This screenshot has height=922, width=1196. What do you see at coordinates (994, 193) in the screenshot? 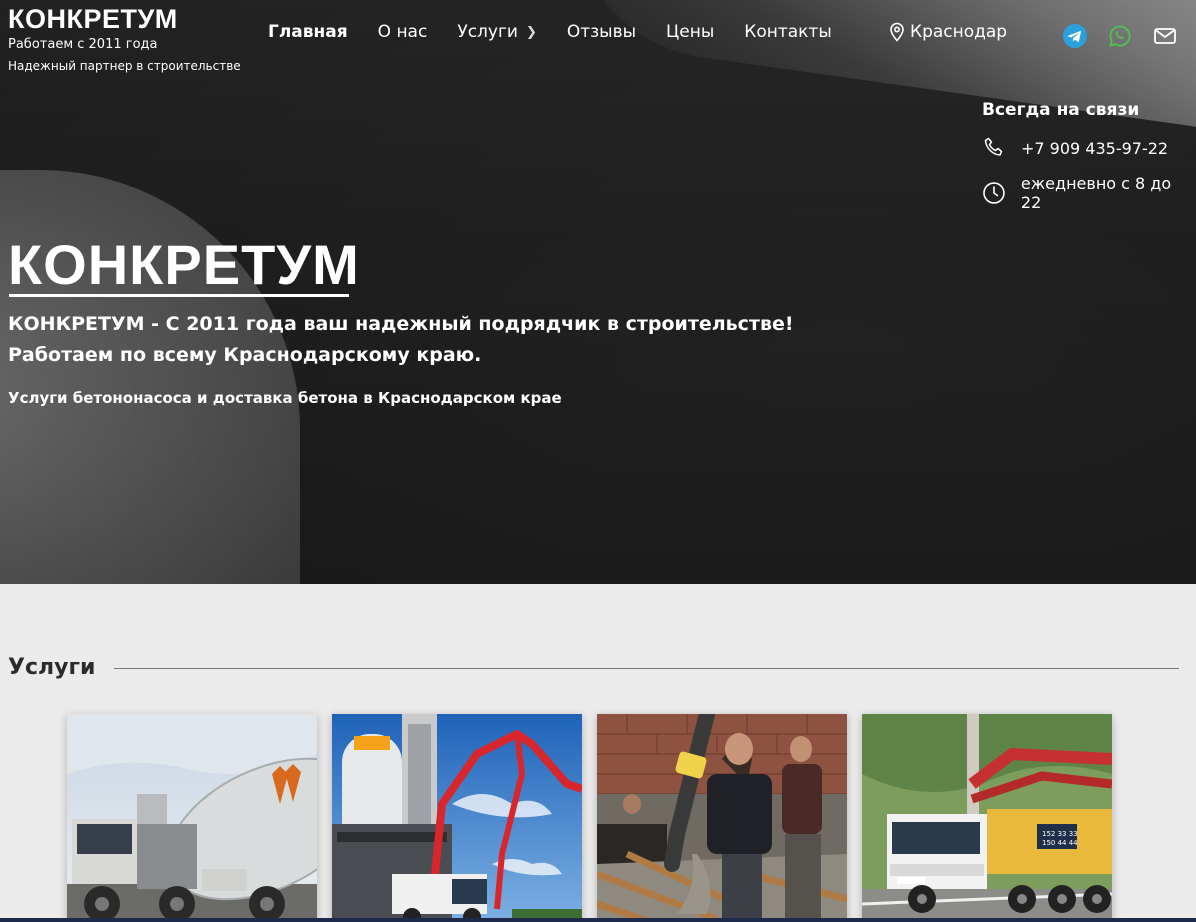
I see `clock-icon` at bounding box center [994, 193].